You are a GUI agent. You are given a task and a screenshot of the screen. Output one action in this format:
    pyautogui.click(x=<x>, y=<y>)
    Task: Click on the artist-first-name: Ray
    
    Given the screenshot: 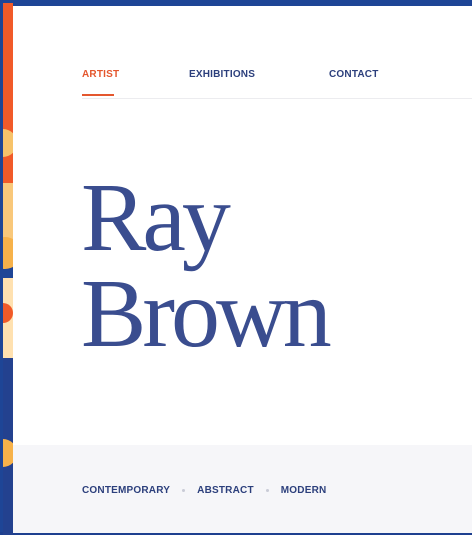 What is the action you would take?
    pyautogui.click(x=156, y=218)
    